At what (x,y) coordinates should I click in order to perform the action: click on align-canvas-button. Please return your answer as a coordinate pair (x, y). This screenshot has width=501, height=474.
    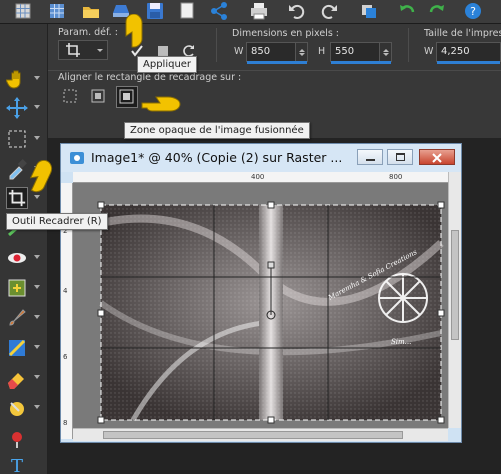
    Looking at the image, I should click on (70, 96).